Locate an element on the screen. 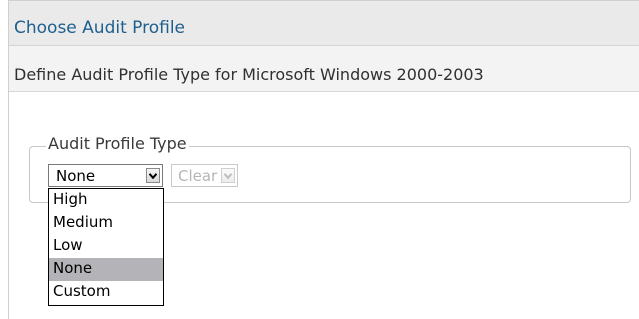 This screenshot has width=639, height=319. option-low: Low is located at coordinates (106, 246).